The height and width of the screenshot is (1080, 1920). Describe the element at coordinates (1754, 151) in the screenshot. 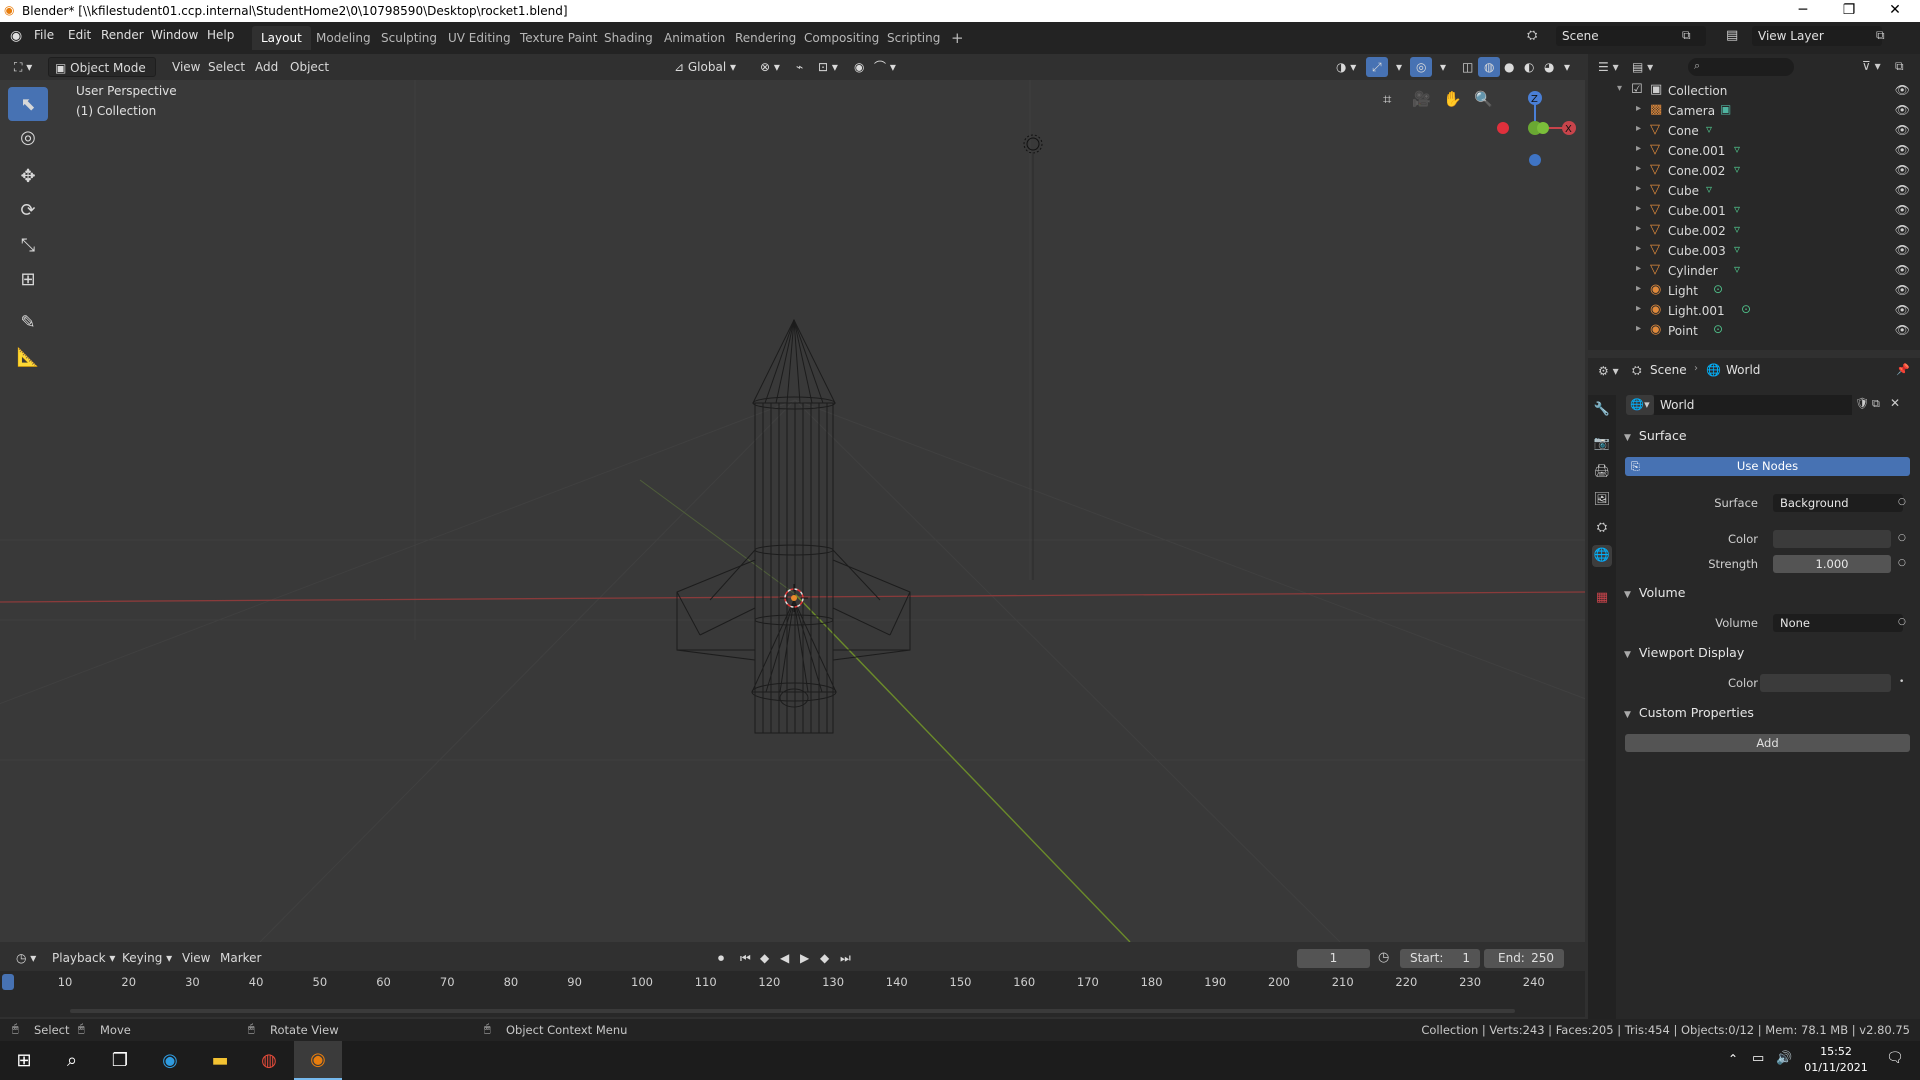

I see `outliner-item: ▸ ▽ Cone.001 ▿ 👁` at that location.